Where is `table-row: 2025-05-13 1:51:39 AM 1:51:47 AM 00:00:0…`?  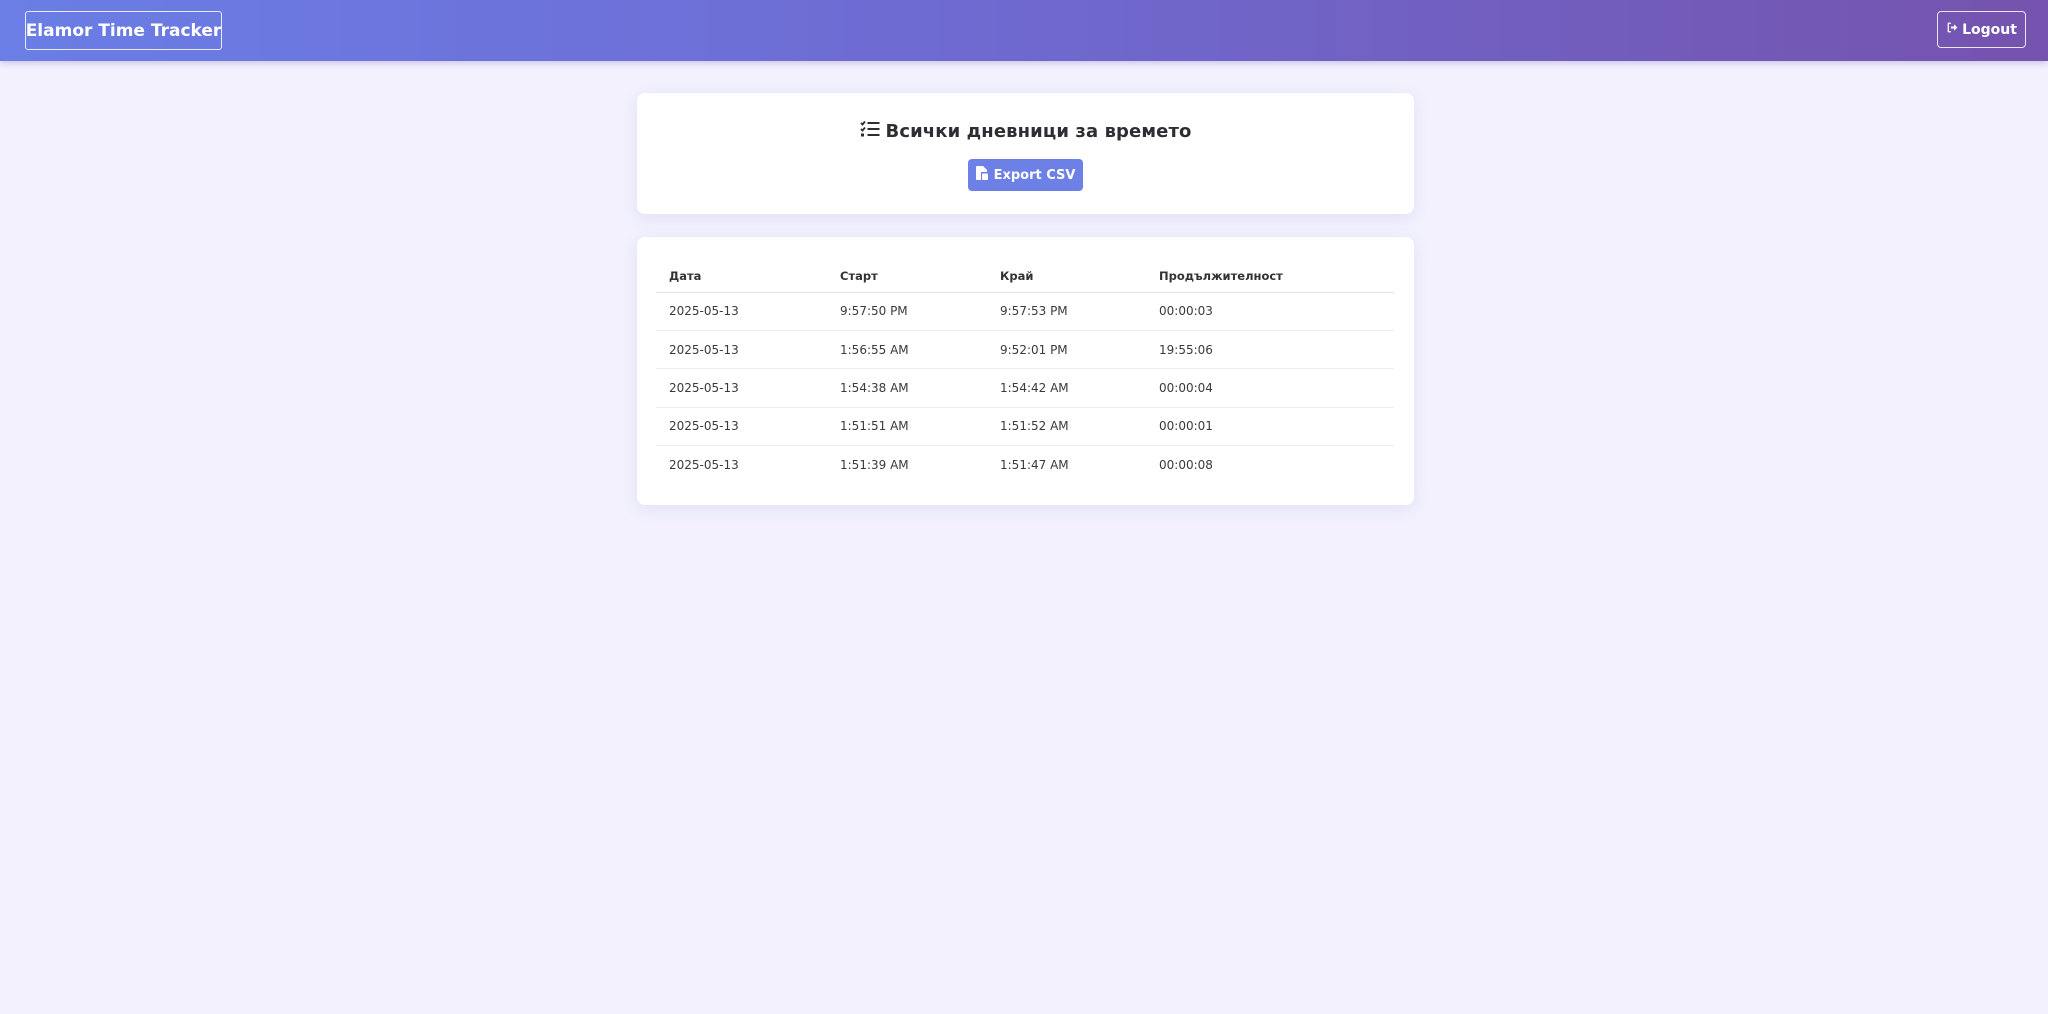 table-row: 2025-05-13 1:51:39 AM 1:51:47 AM 00:00:0… is located at coordinates (1025, 465).